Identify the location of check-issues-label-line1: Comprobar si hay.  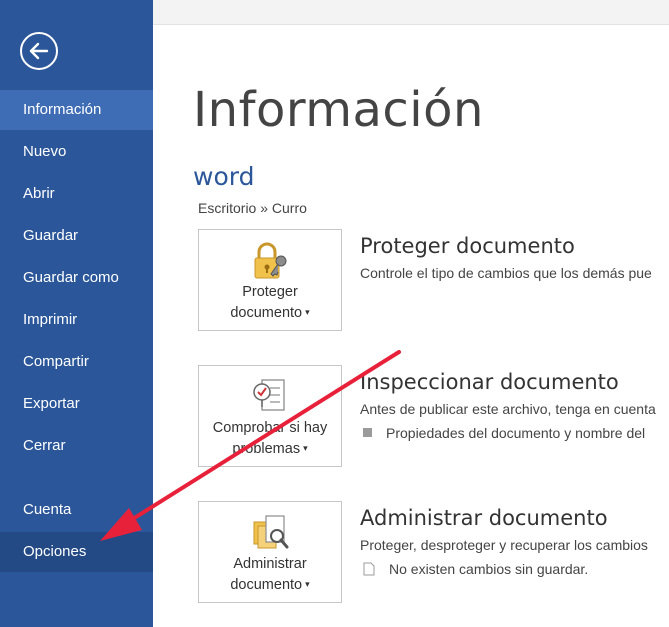
(270, 428).